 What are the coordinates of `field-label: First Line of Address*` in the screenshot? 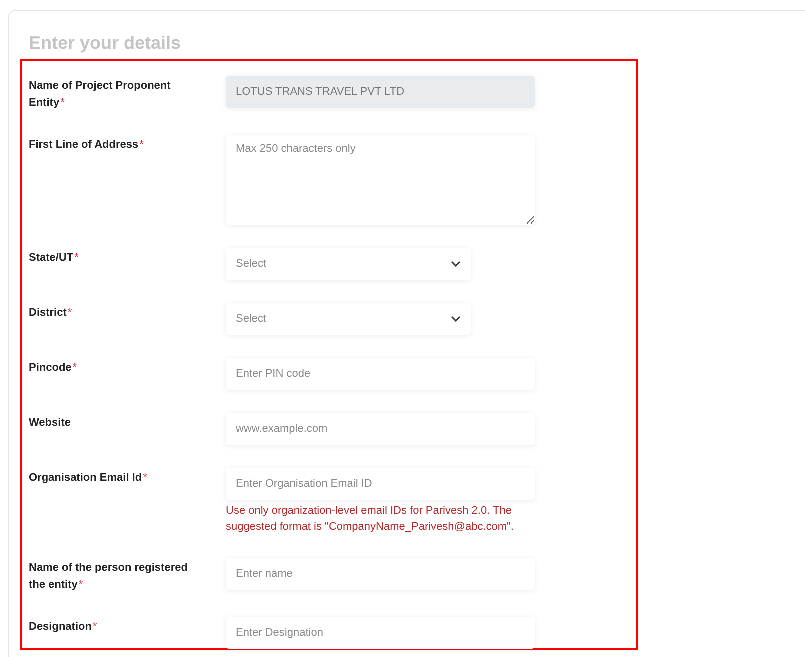 It's located at (87, 145).